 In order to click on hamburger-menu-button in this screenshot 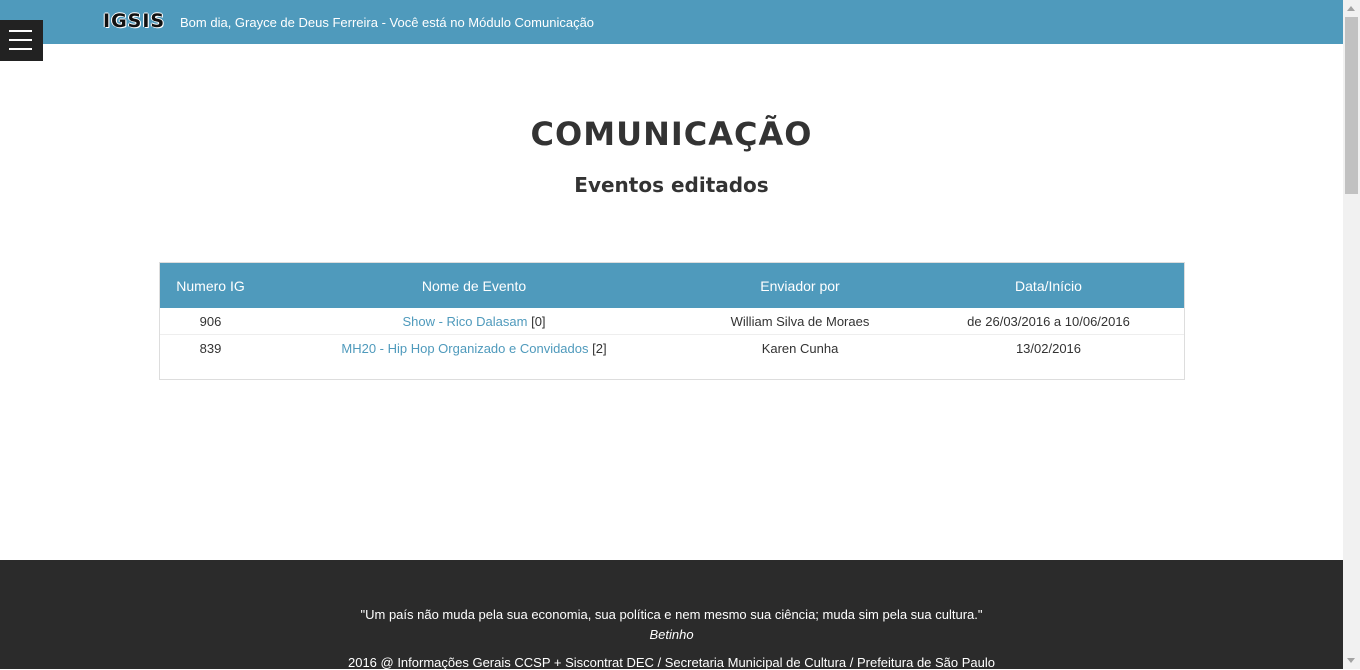, I will do `click(21, 40)`.